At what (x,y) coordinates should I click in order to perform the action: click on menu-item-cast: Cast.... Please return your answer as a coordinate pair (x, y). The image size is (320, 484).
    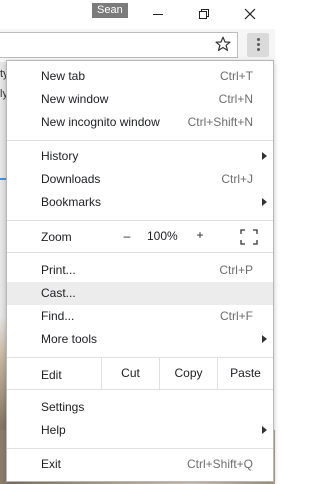
    Looking at the image, I should click on (140, 293).